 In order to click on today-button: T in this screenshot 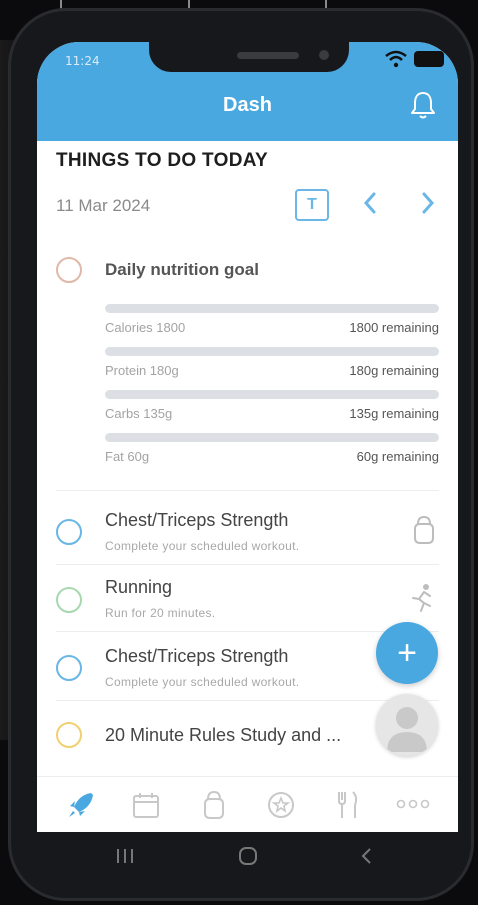, I will do `click(312, 205)`.